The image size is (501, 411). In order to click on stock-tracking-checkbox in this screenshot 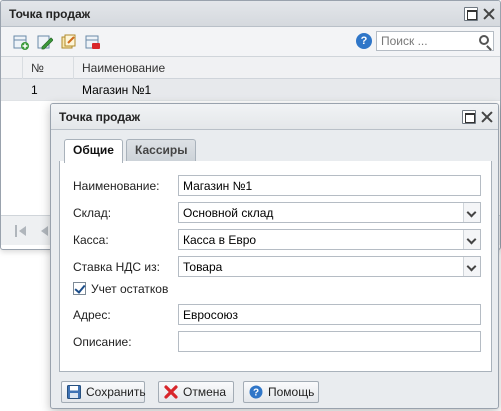, I will do `click(79, 288)`.